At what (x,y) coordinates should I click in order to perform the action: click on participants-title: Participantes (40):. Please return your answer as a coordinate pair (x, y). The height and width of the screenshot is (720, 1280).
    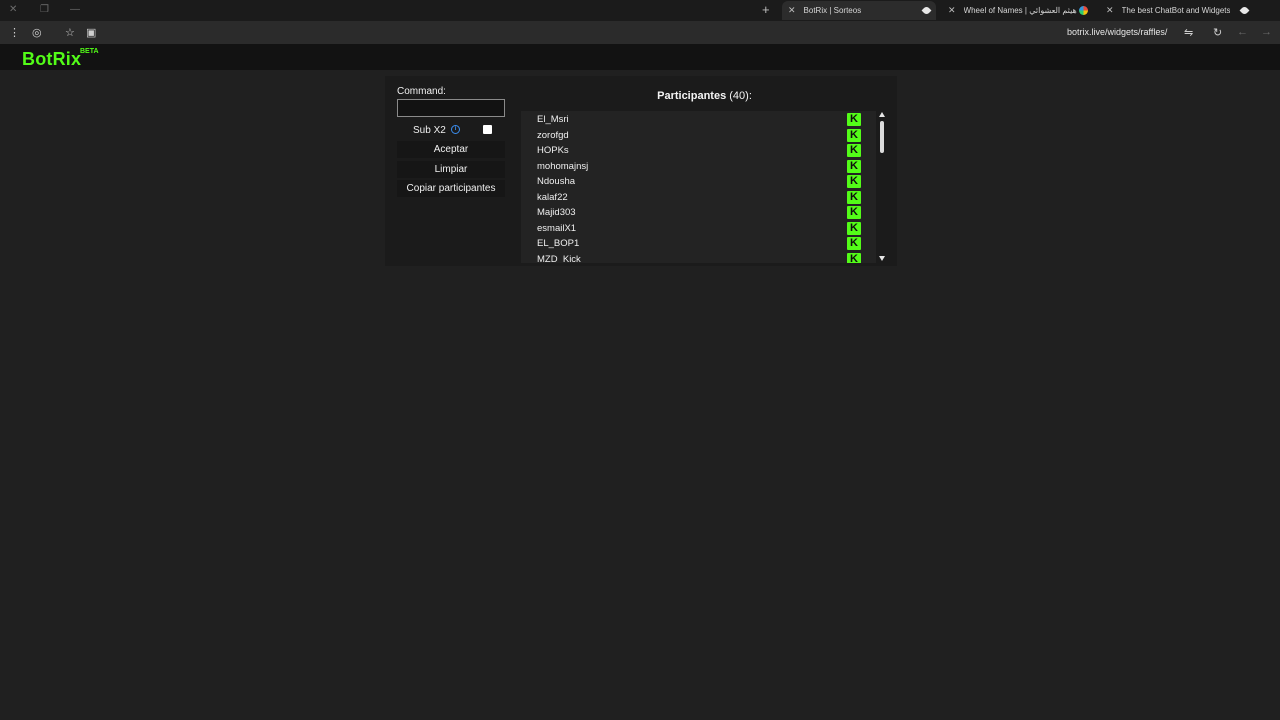
    Looking at the image, I should click on (704, 96).